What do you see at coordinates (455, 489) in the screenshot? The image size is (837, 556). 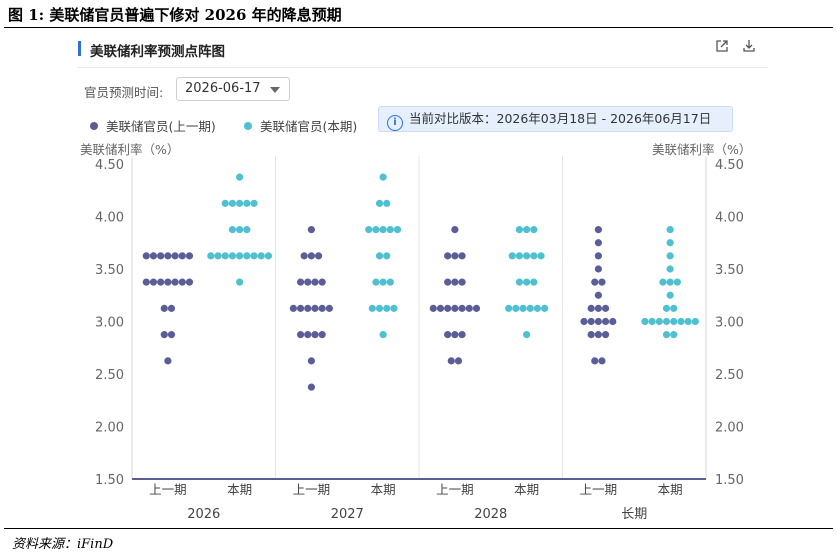 I see `x-sub-label-previous: 上一期` at bounding box center [455, 489].